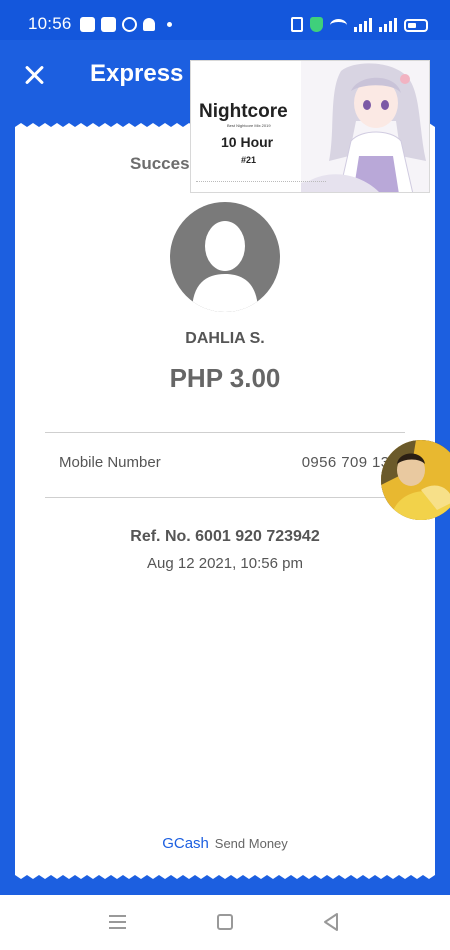 The image size is (450, 950). I want to click on dot-icon, so click(169, 24).